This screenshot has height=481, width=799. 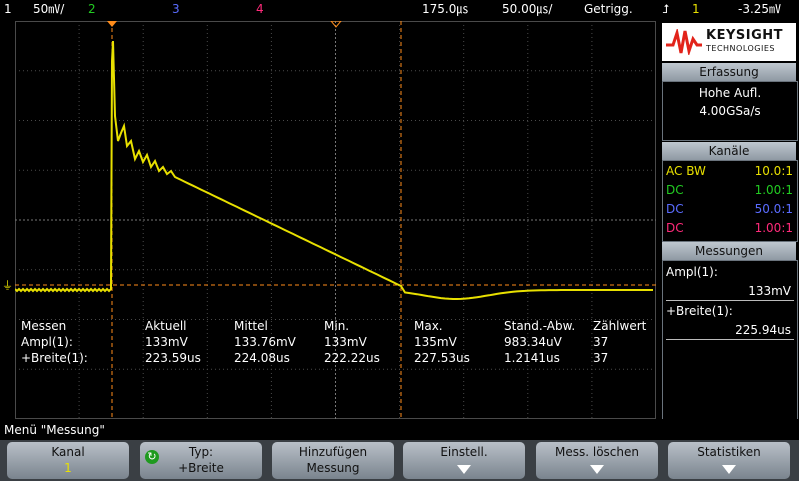 I want to click on ch2-probe-ratio: 1.00:1, so click(x=773, y=190).